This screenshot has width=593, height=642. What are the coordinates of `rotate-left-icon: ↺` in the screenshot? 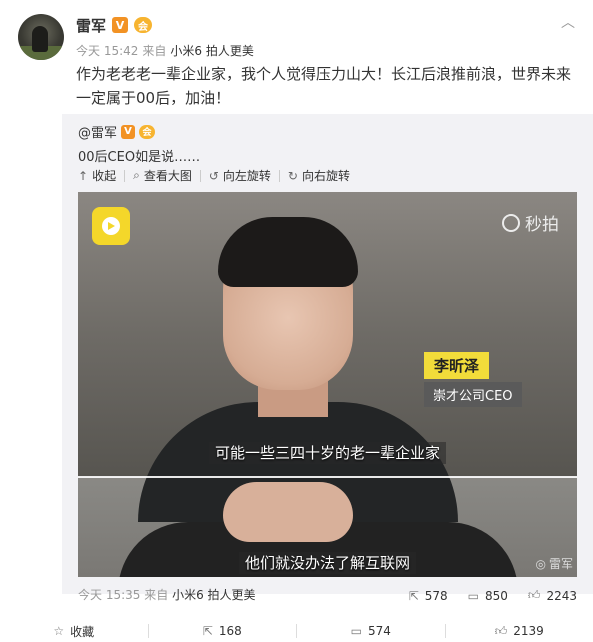 It's located at (213, 175).